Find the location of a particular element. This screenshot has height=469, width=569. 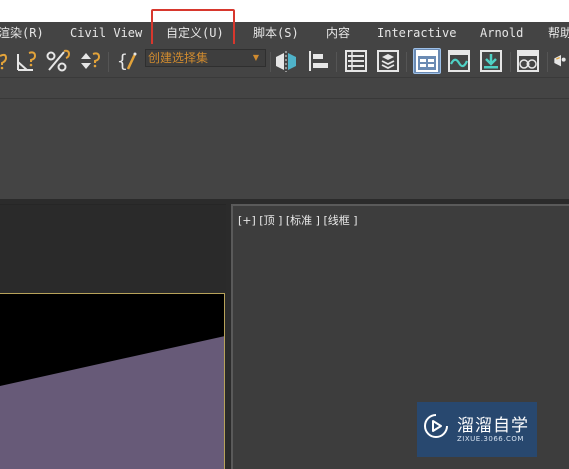

watermark-url: ZIXUE.3066.COM is located at coordinates (490, 439).